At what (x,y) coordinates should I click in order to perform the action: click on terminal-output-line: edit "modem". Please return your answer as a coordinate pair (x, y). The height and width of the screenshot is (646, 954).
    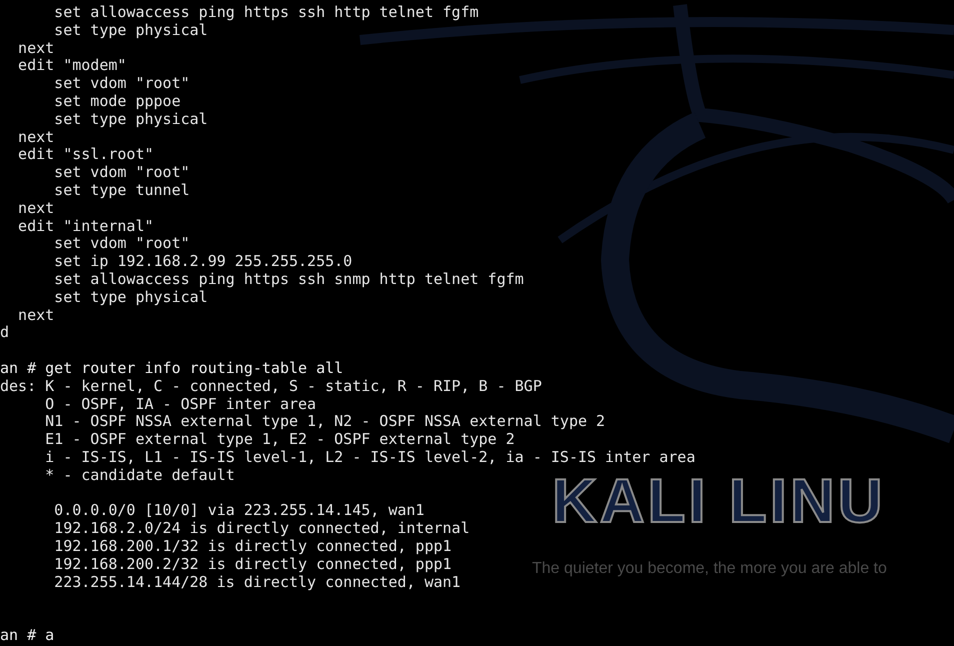
    Looking at the image, I should click on (71, 65).